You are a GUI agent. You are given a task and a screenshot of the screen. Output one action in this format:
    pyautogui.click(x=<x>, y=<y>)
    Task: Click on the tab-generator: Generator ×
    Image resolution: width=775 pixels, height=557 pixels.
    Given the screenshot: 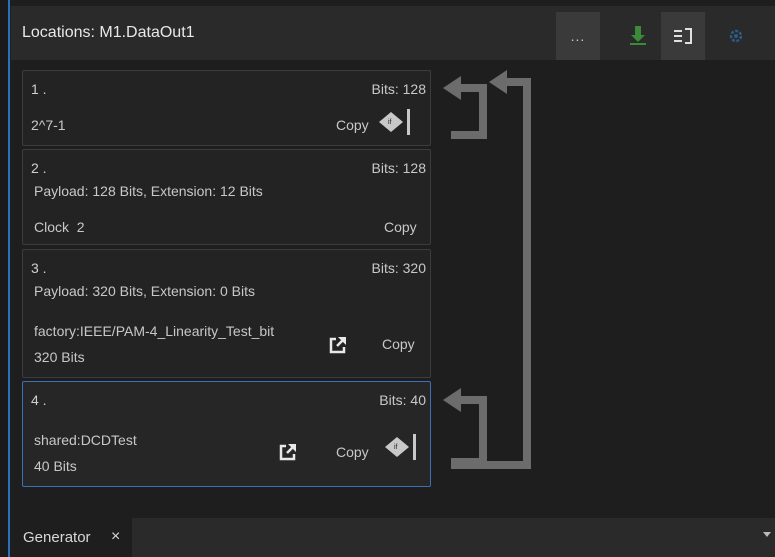 What is the action you would take?
    pyautogui.click(x=71, y=537)
    